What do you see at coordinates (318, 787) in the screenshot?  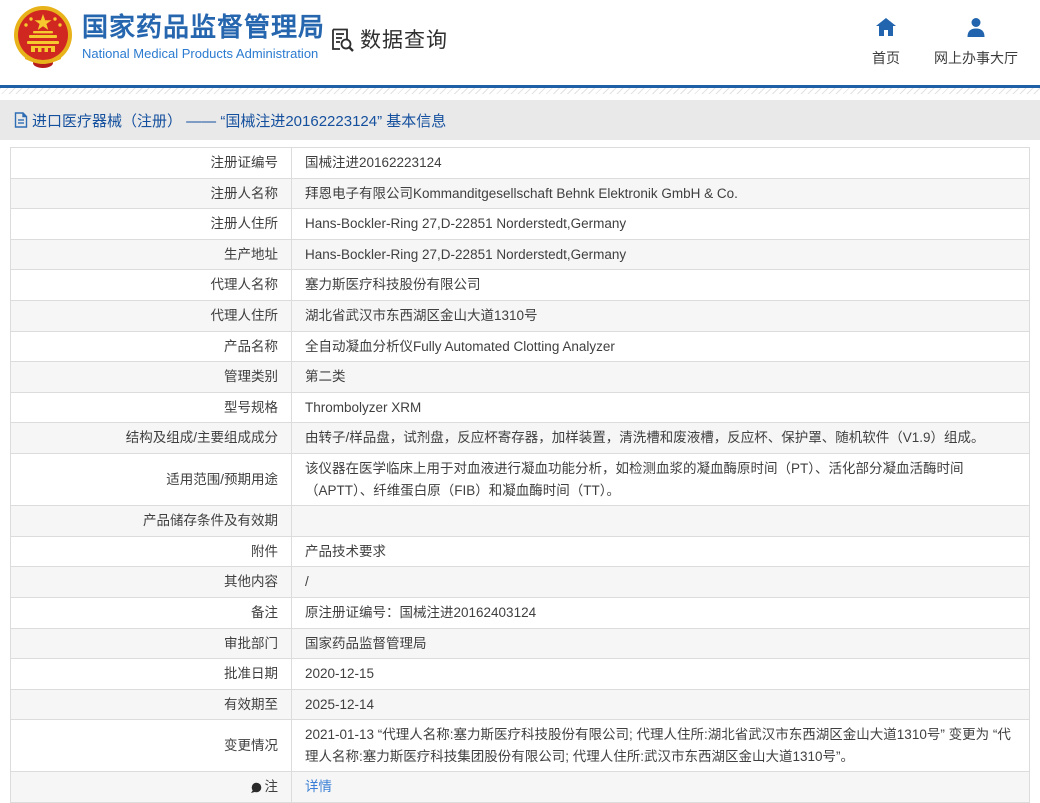 I see `detail-link: 详情` at bounding box center [318, 787].